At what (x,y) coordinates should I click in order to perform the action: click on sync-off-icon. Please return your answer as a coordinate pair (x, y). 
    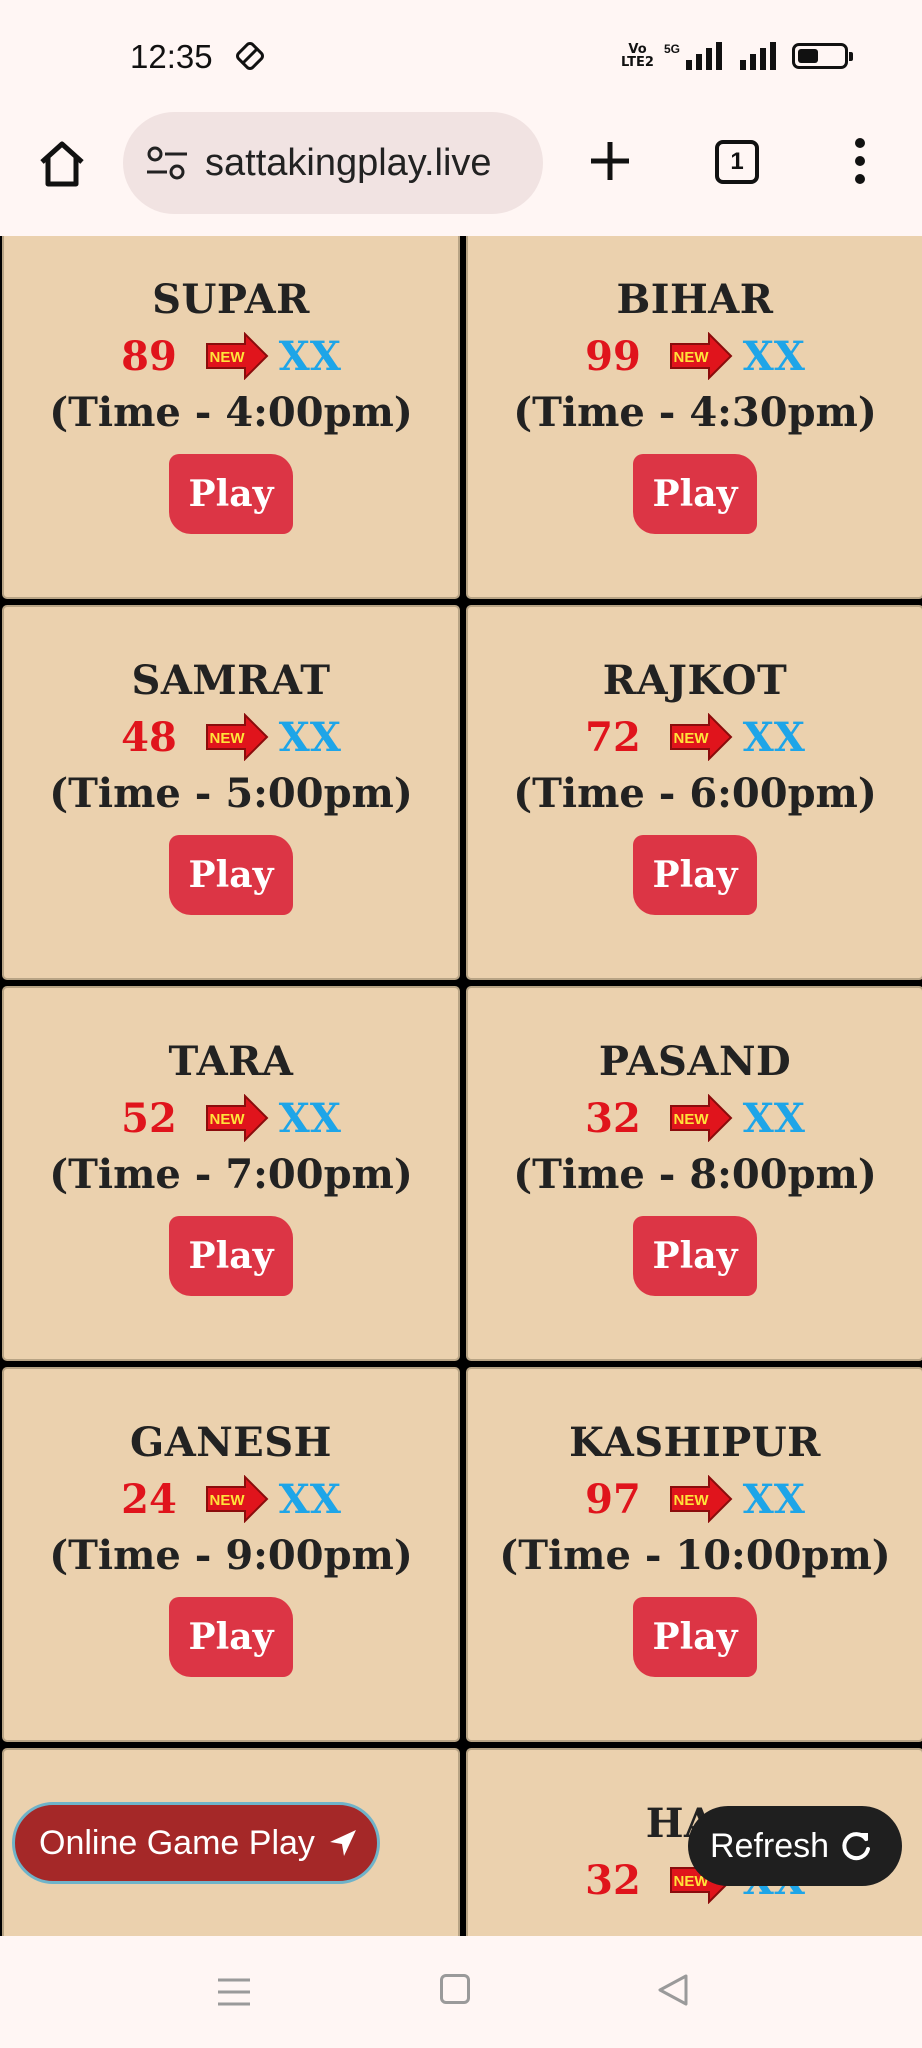
    Looking at the image, I should click on (250, 56).